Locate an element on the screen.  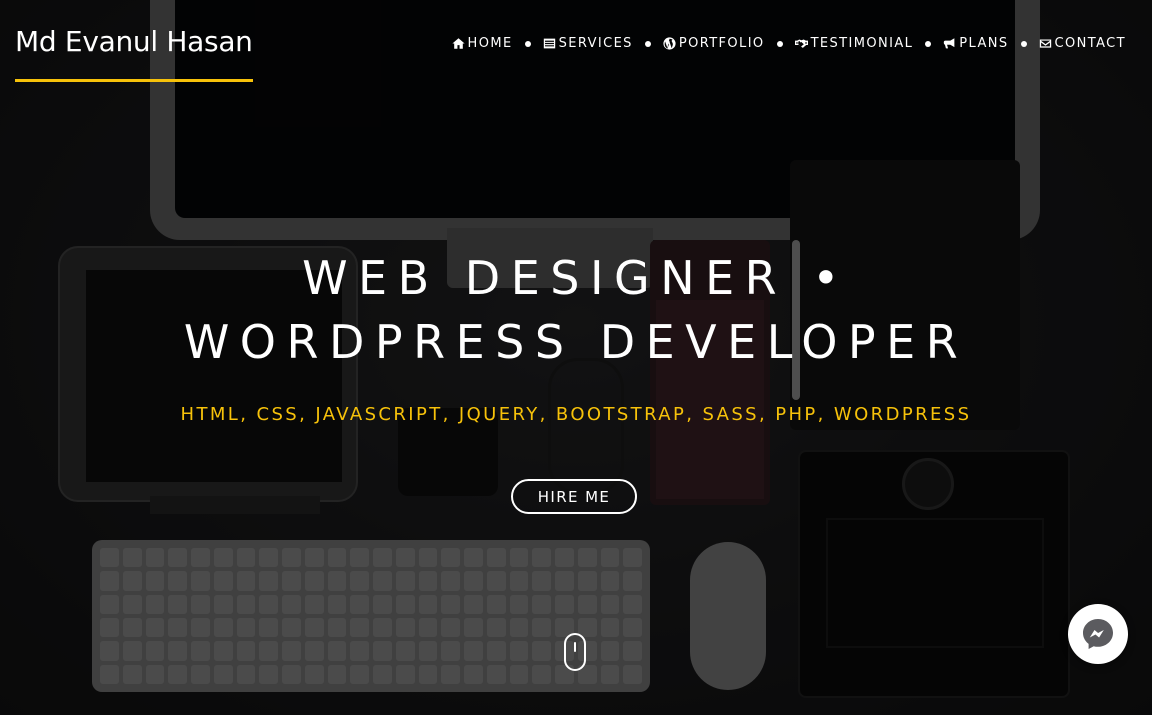
nav-contact: CONTACT is located at coordinates (1082, 43).